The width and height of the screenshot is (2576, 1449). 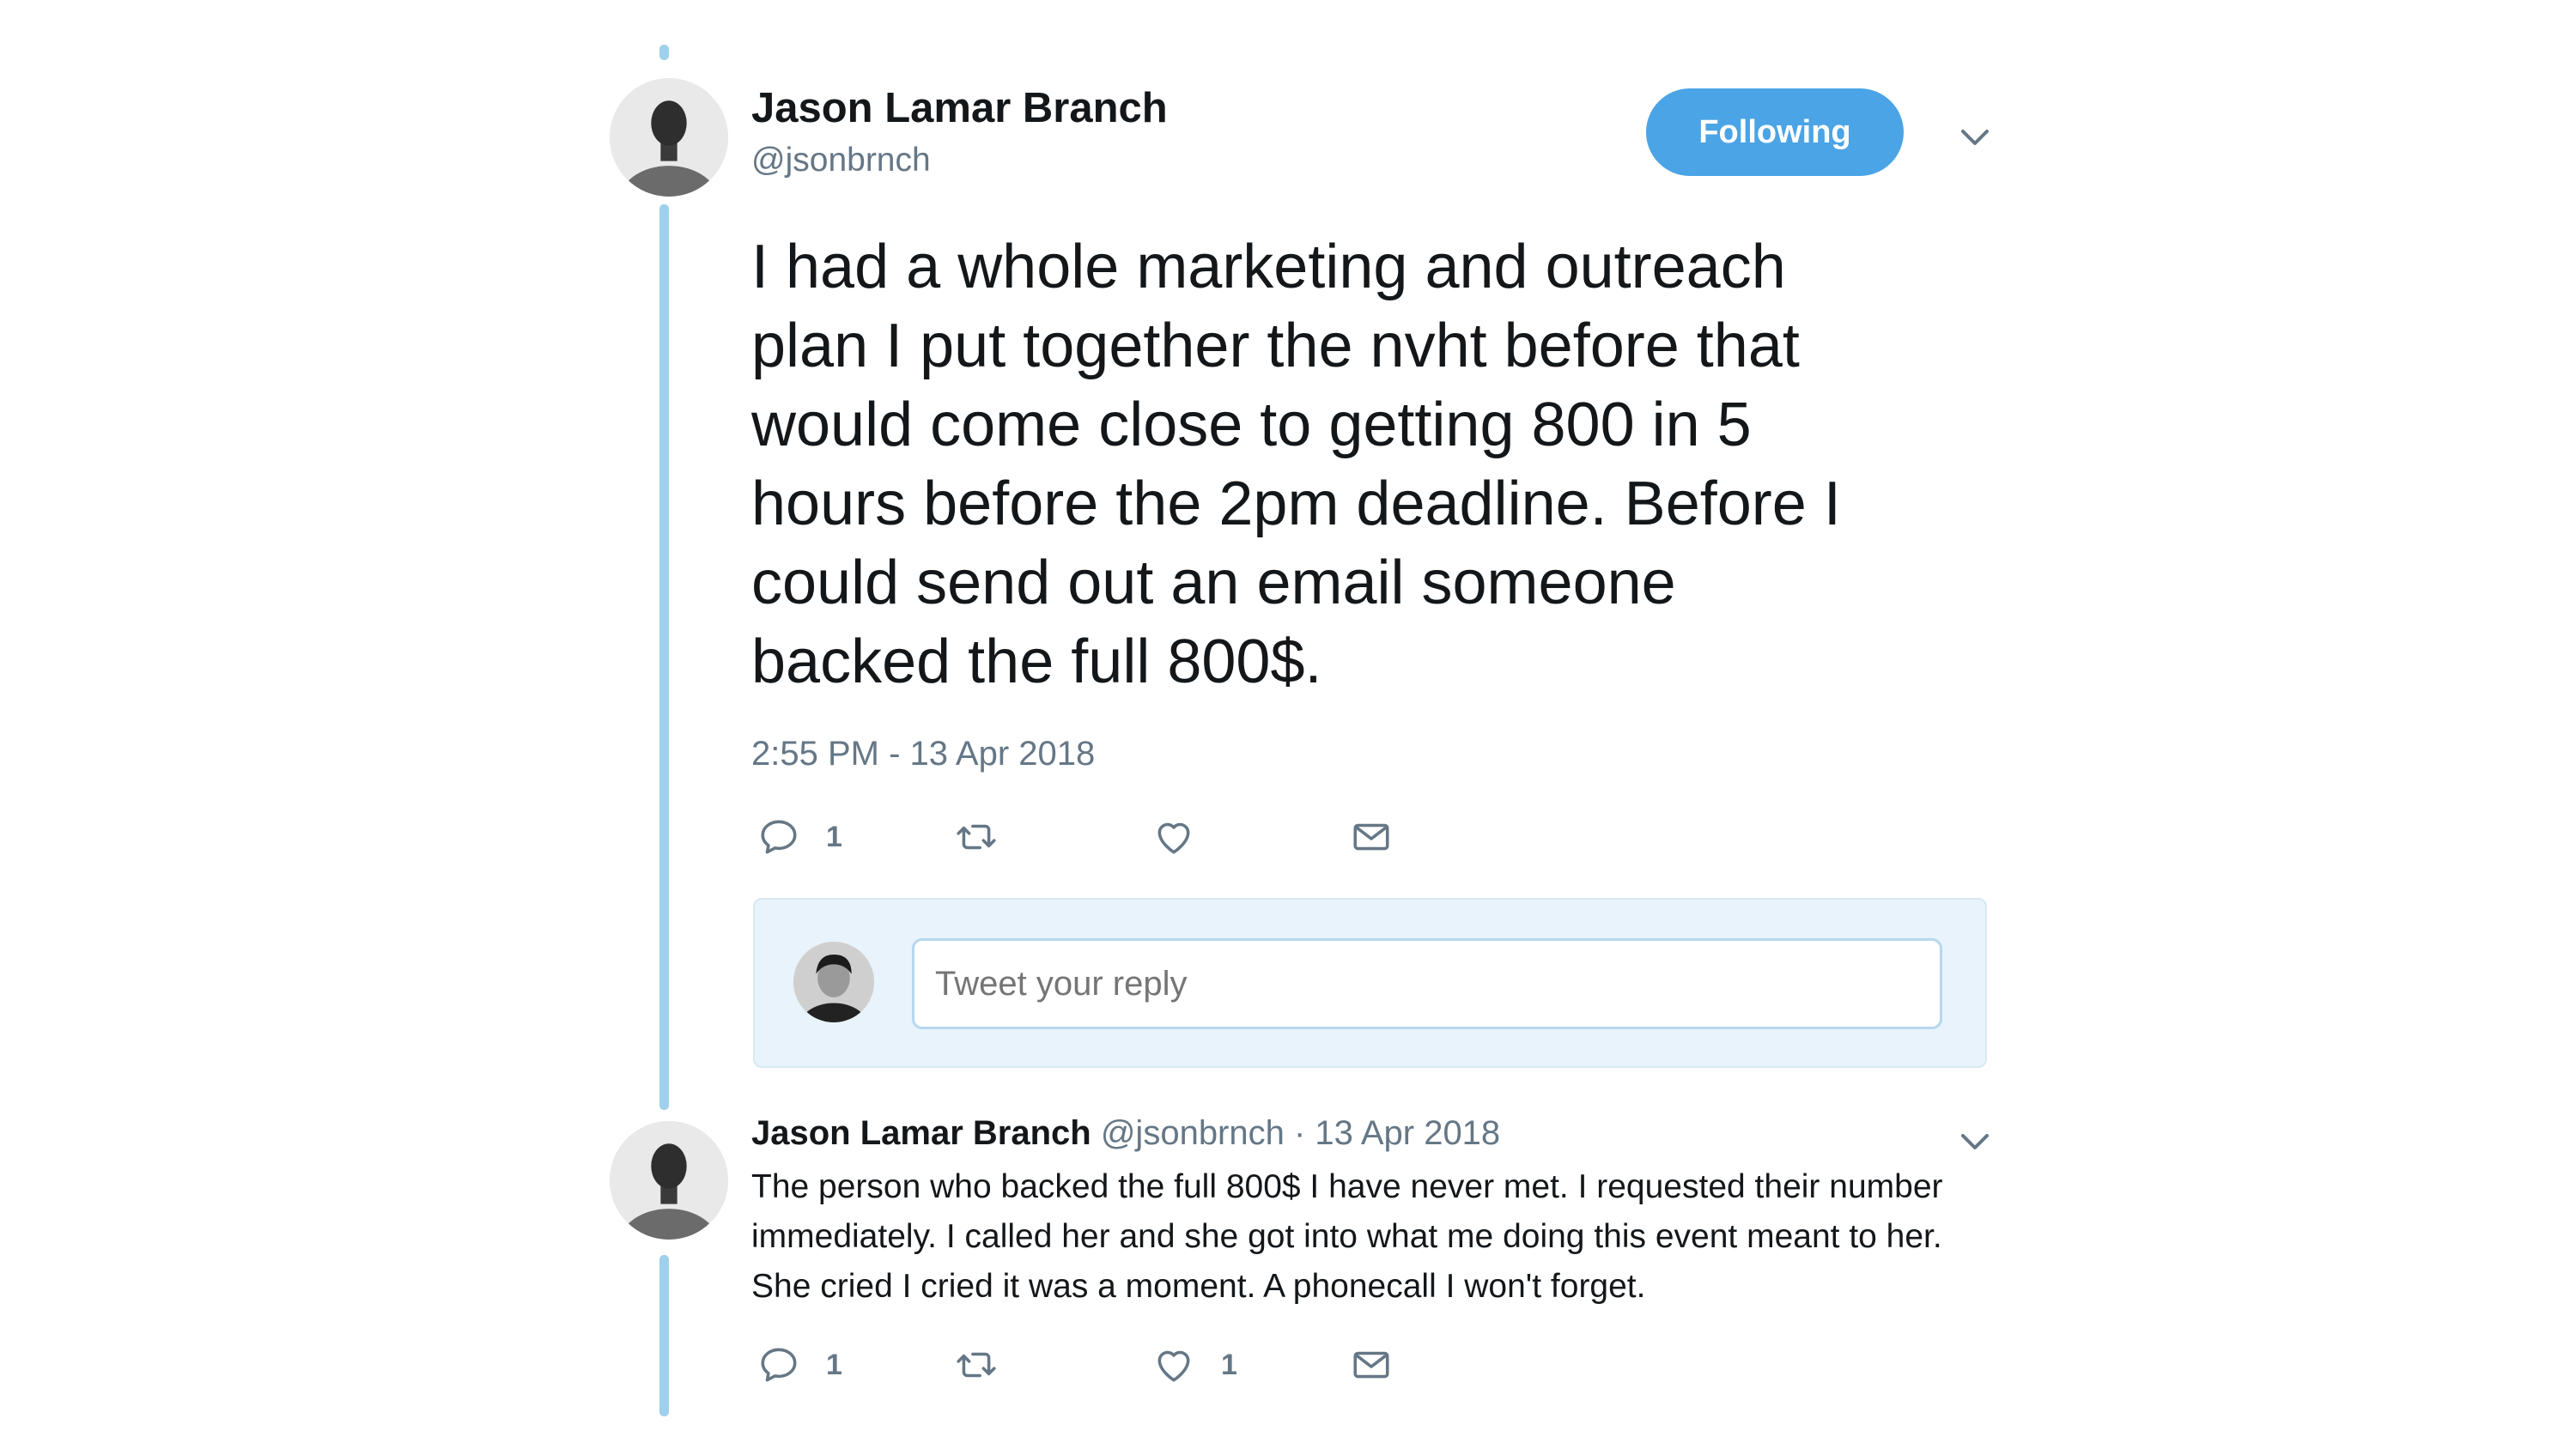 What do you see at coordinates (959, 108) in the screenshot?
I see `author-name: Jason Lamar Branch` at bounding box center [959, 108].